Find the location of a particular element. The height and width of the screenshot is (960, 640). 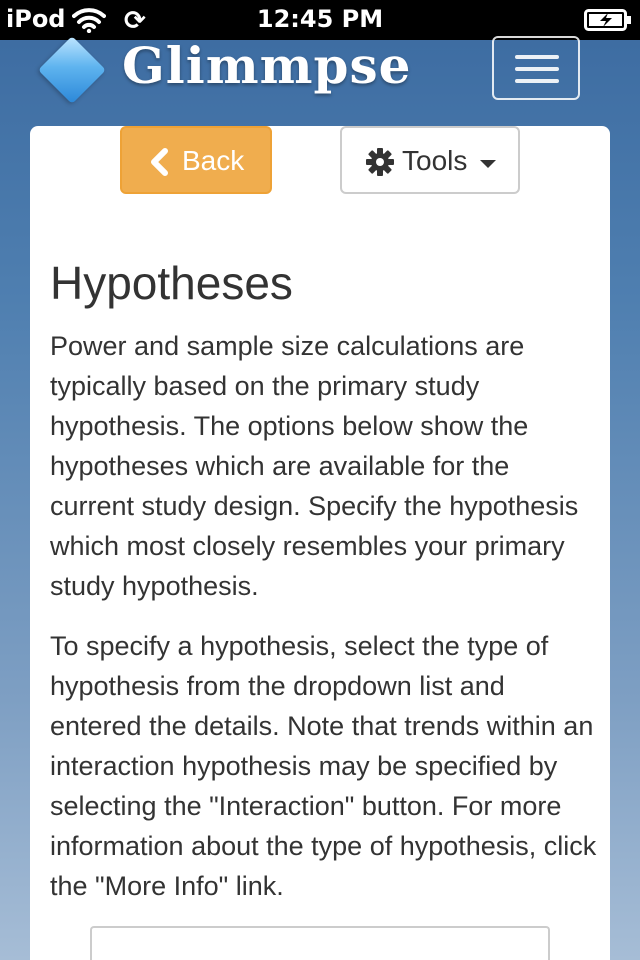

caret-down-icon is located at coordinates (488, 164).